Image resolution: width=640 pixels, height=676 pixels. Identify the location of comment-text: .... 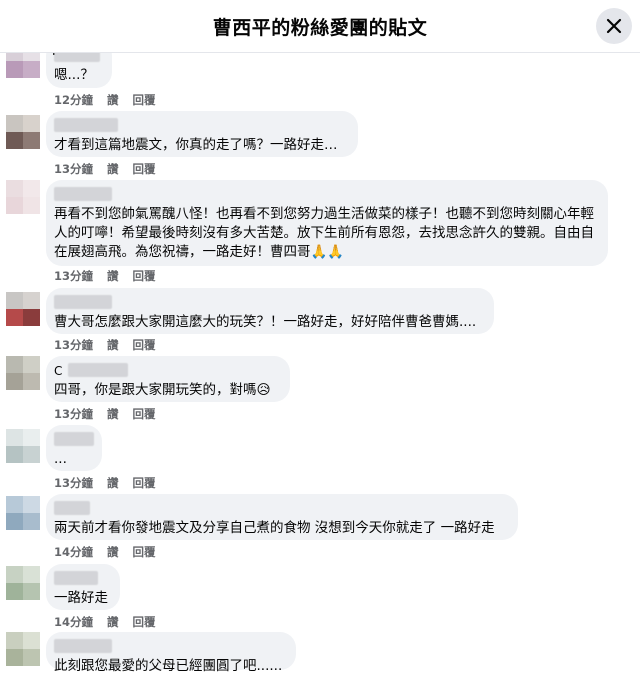
(60, 459).